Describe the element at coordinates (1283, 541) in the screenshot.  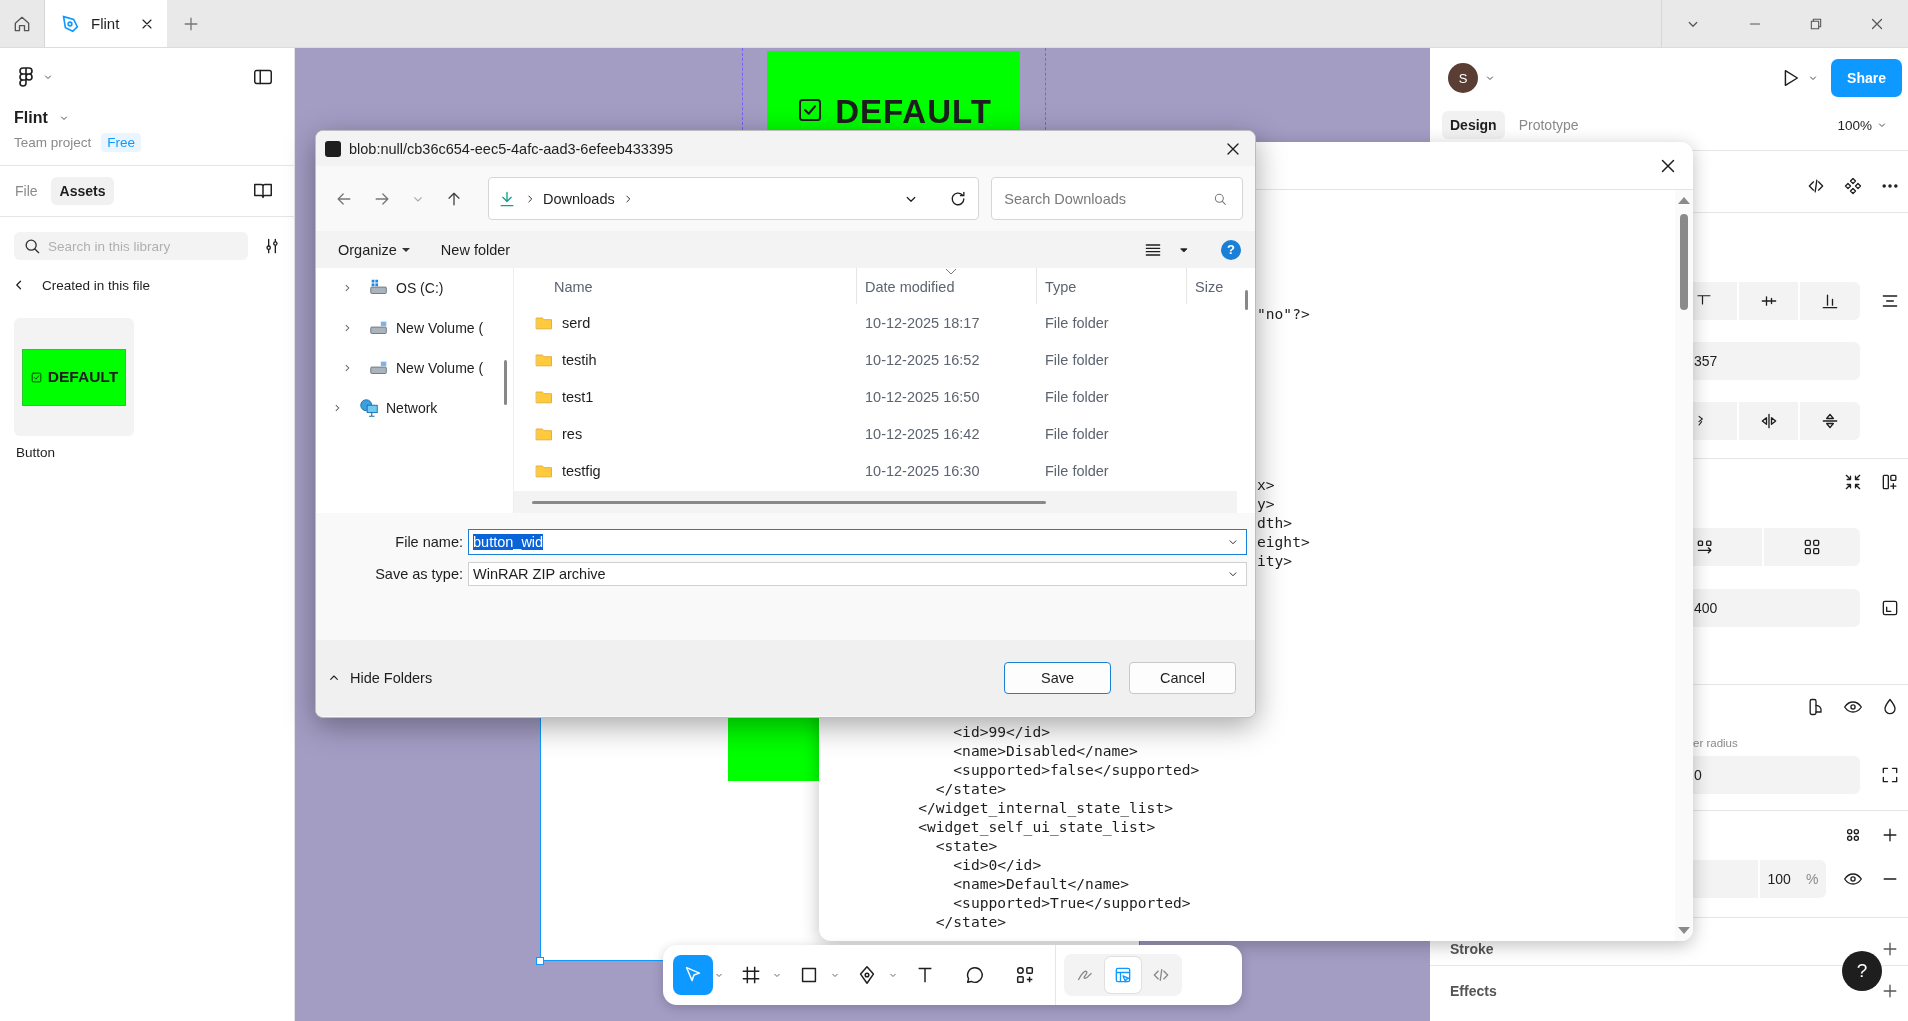
I see `code-line: eight>` at that location.